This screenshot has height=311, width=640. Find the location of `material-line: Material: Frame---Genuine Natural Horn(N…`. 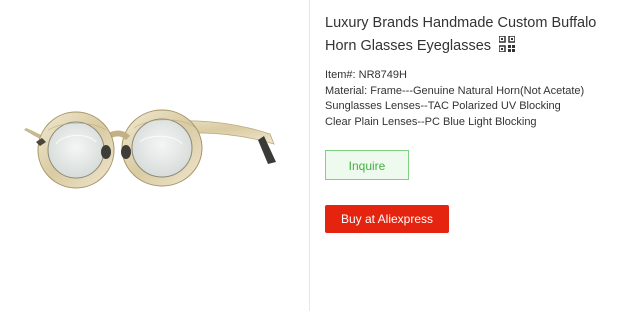

material-line: Material: Frame---Genuine Natural Horn(N… is located at coordinates (455, 90).